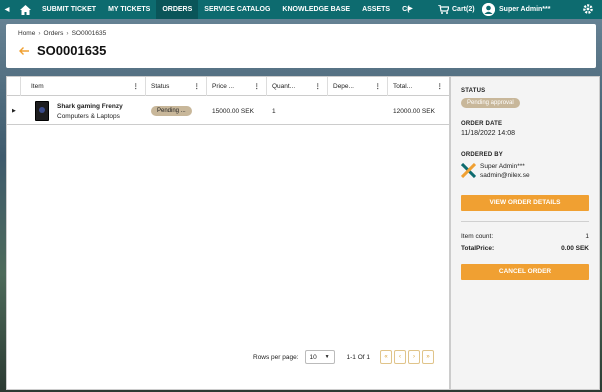 This screenshot has height=392, width=602. Describe the element at coordinates (129, 9) in the screenshot. I see `nav-my-tickets: MY TICKETS` at that location.